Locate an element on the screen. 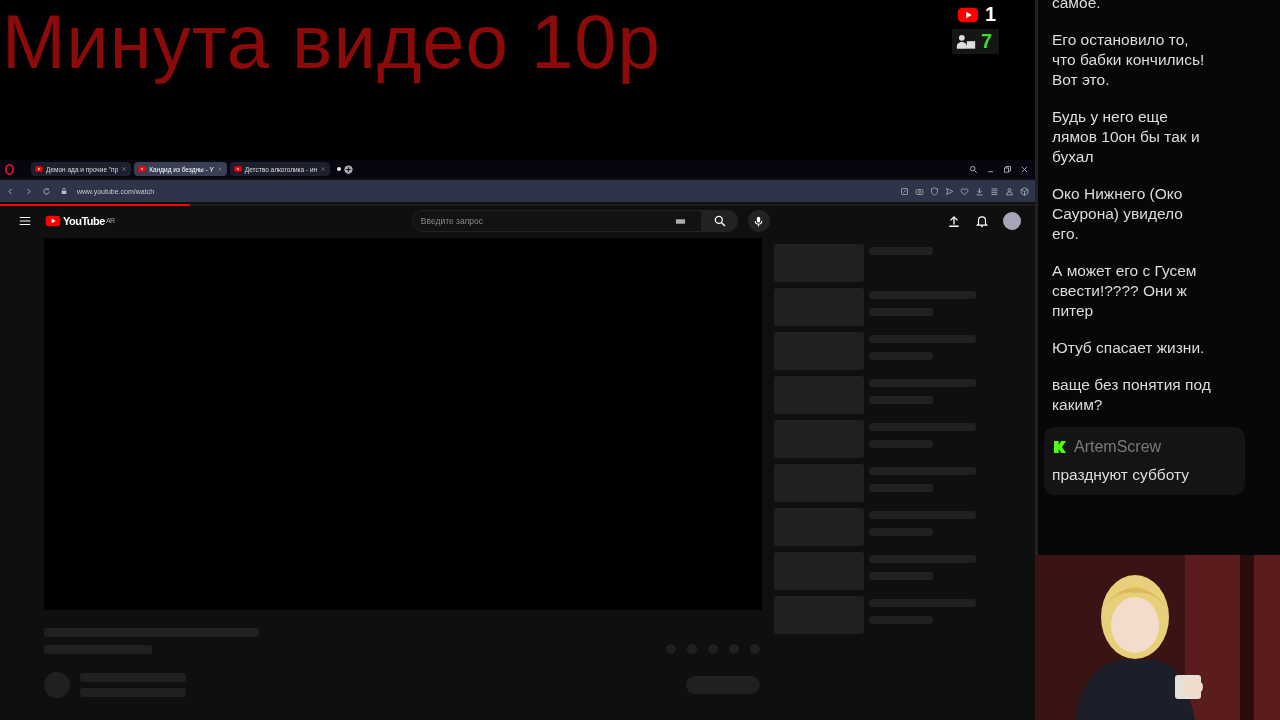 This screenshot has height=720, width=1280. chat-author: ArtemScrew is located at coordinates (1118, 447).